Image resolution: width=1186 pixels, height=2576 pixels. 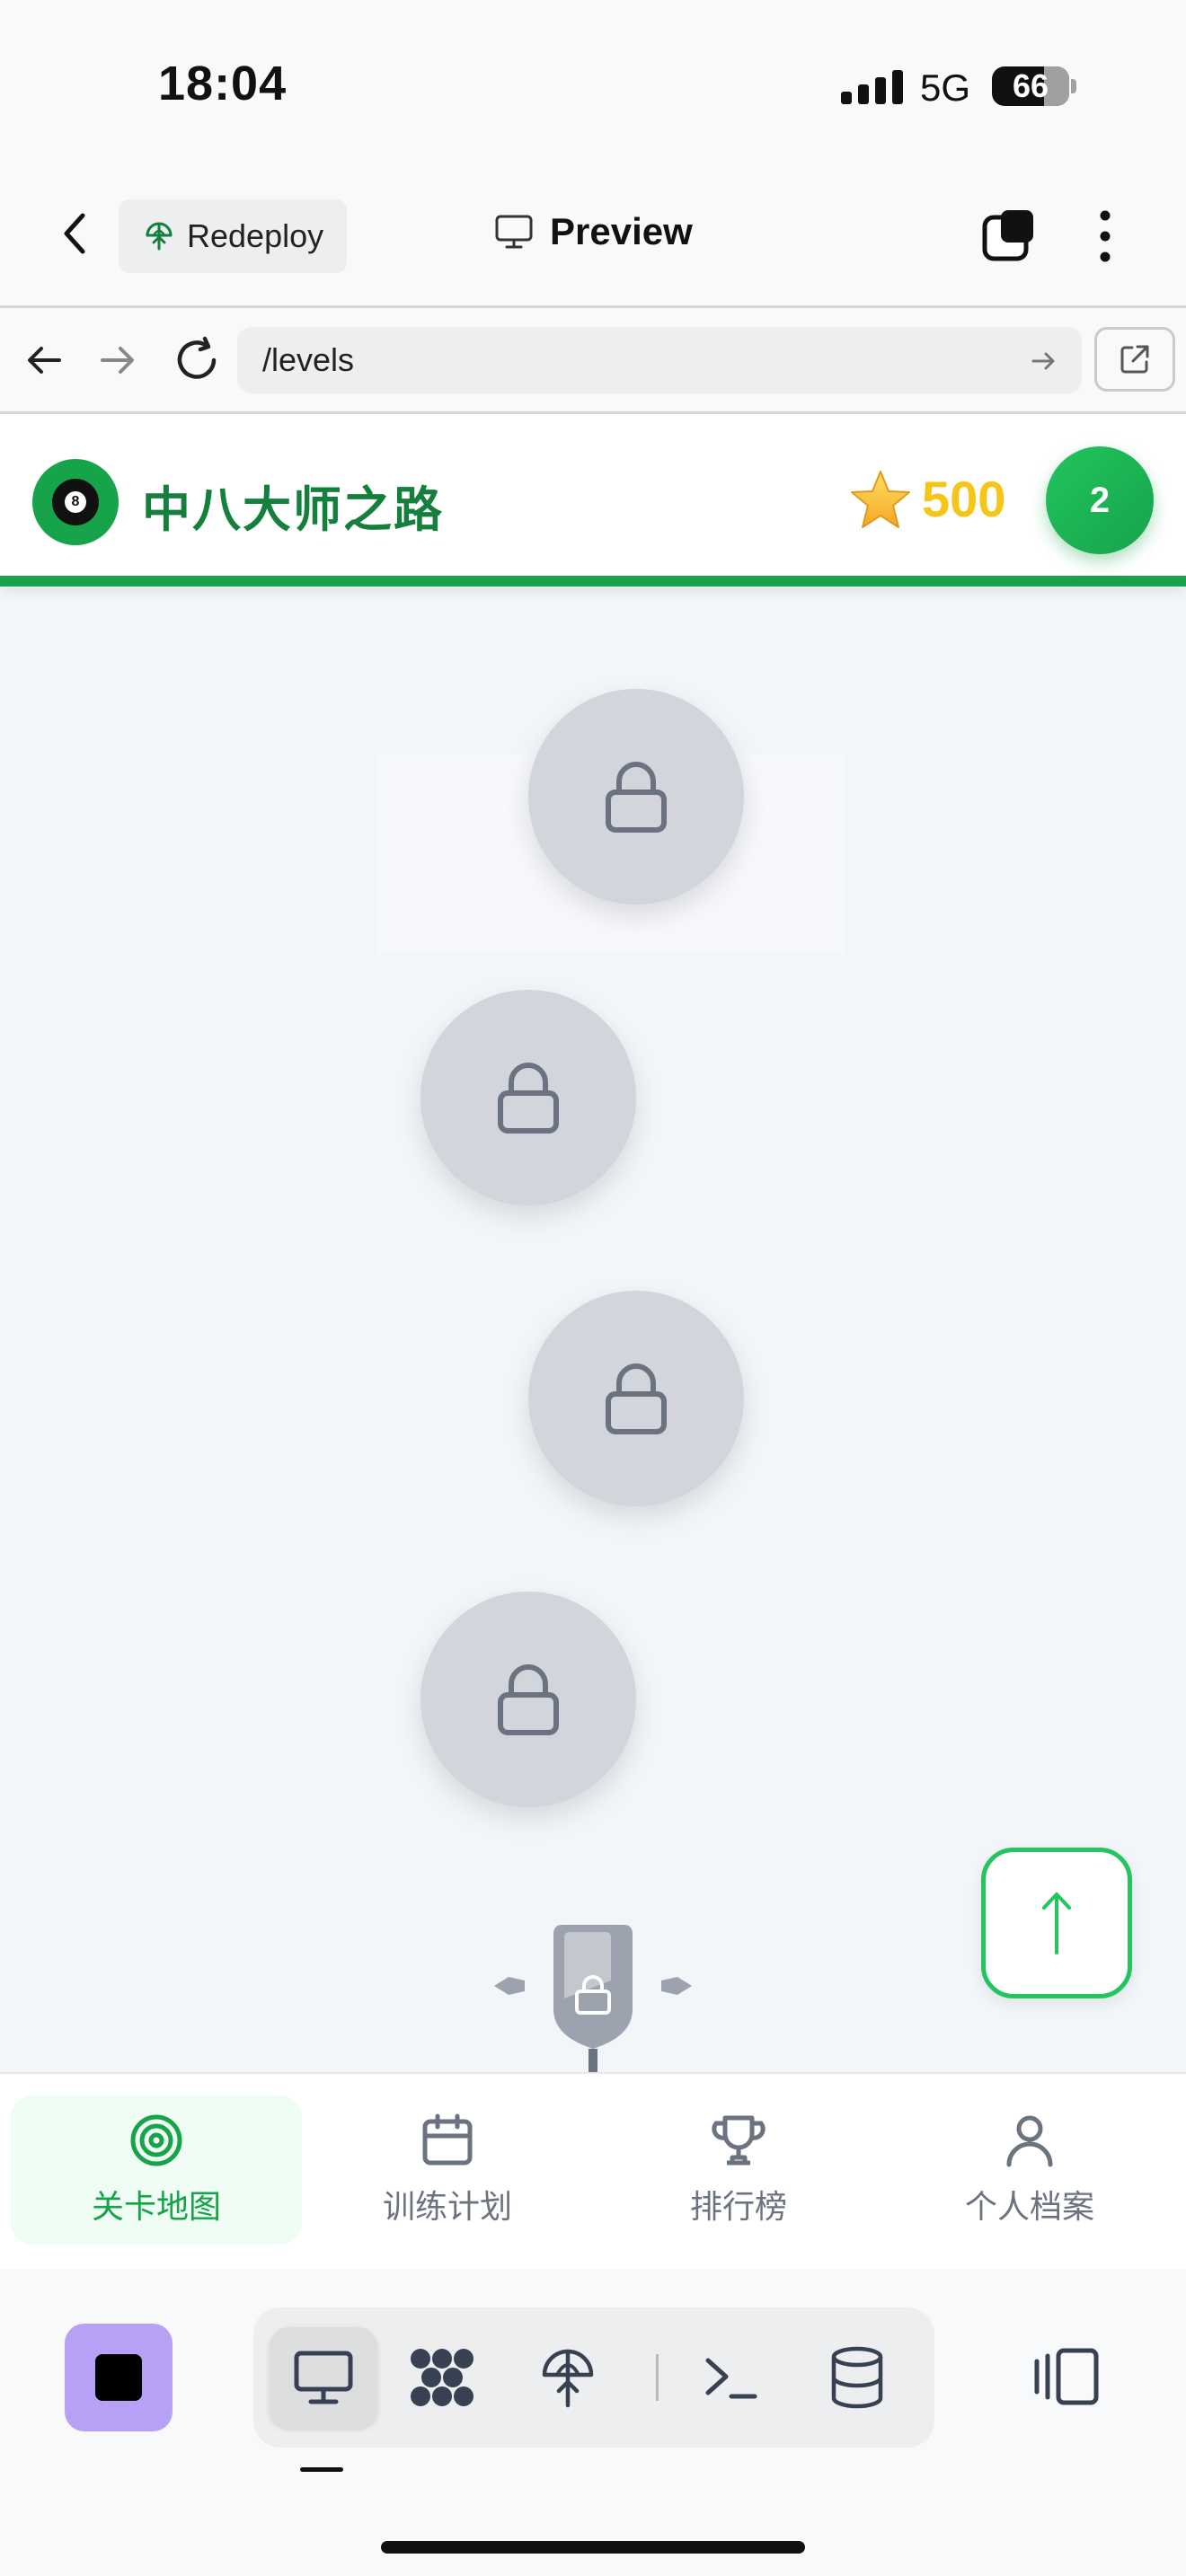 I want to click on billiard-ball-icon: 8, so click(x=75, y=502).